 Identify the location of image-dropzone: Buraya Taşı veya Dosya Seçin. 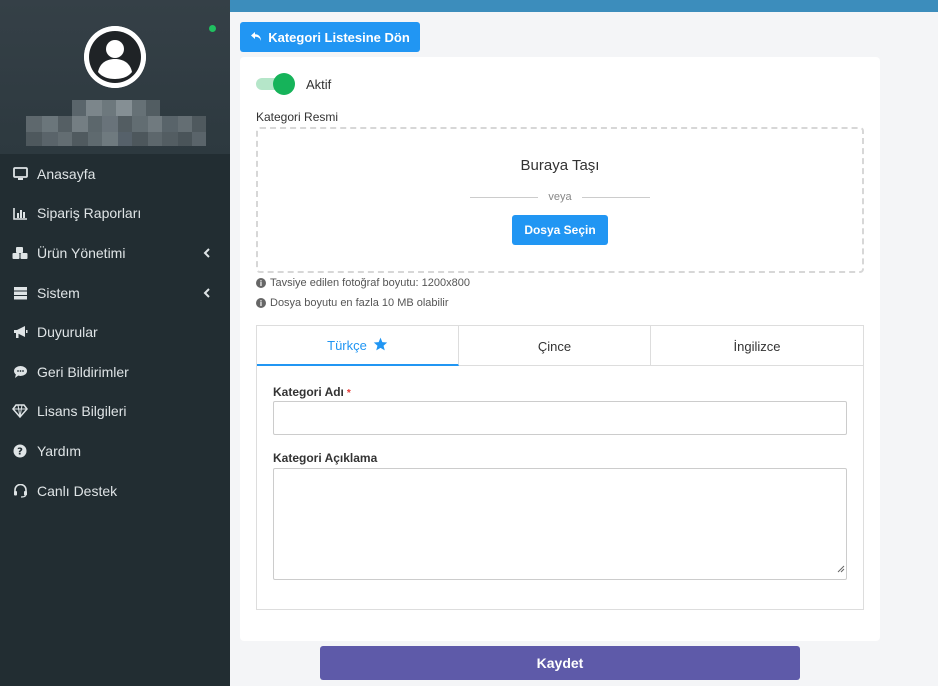
(560, 200).